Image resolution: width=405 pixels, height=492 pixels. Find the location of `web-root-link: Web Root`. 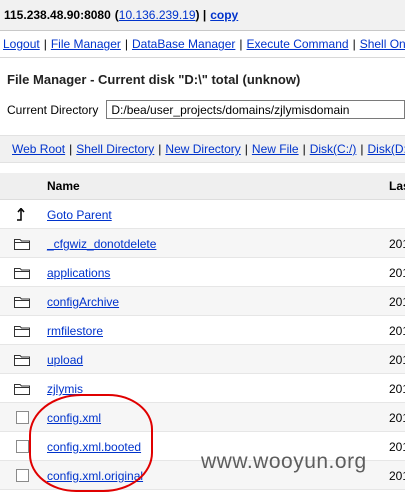

web-root-link: Web Root is located at coordinates (38, 149).